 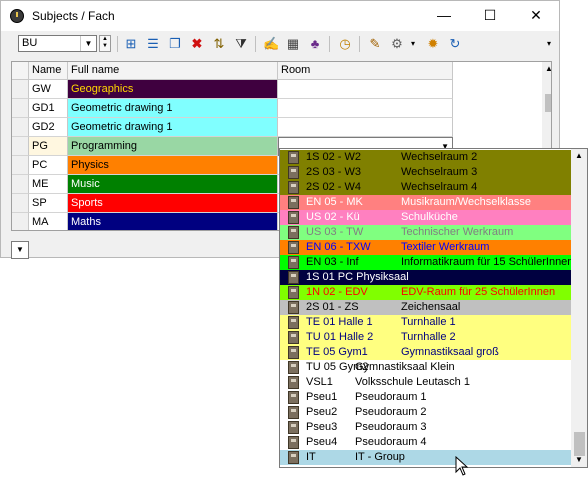 I want to click on room-option: 1N 02 - EDV EDV-Raum für 25 SchülerInnen, so click(x=425, y=292).